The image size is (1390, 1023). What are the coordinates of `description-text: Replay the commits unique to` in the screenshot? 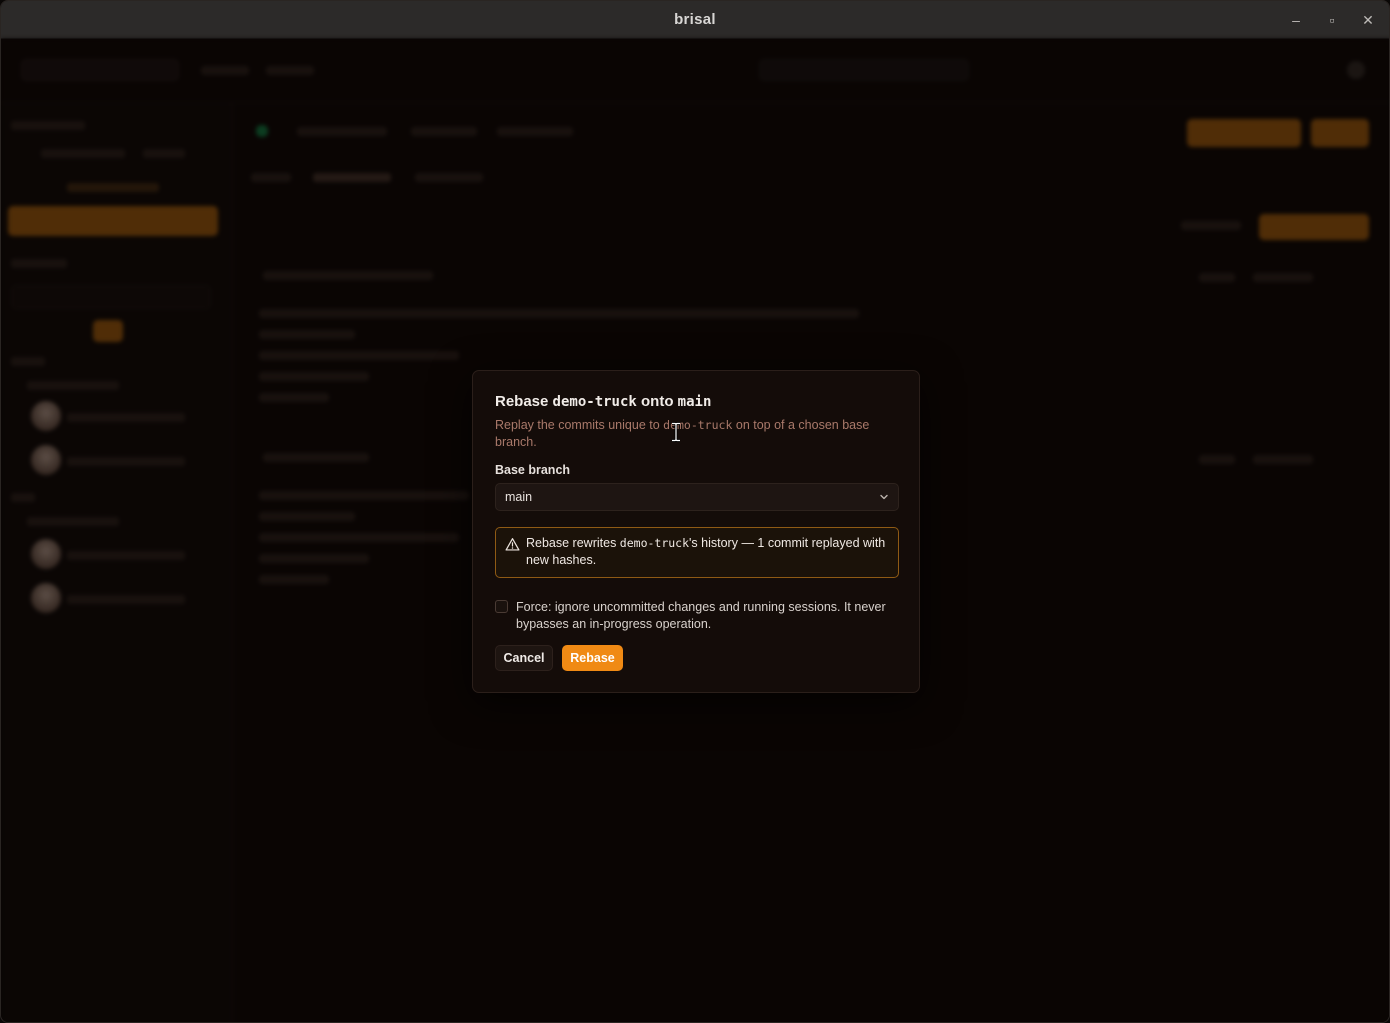 It's located at (579, 425).